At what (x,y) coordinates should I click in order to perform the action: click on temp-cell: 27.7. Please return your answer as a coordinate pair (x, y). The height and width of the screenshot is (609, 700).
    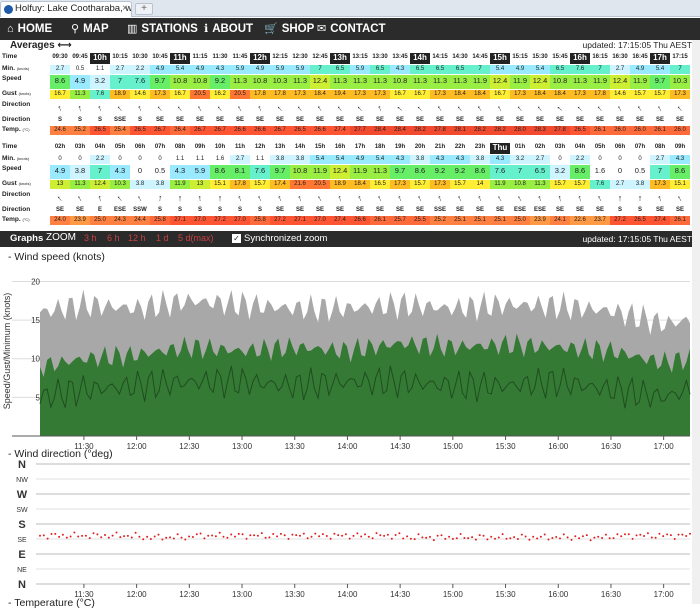
    Looking at the image, I should click on (360, 130).